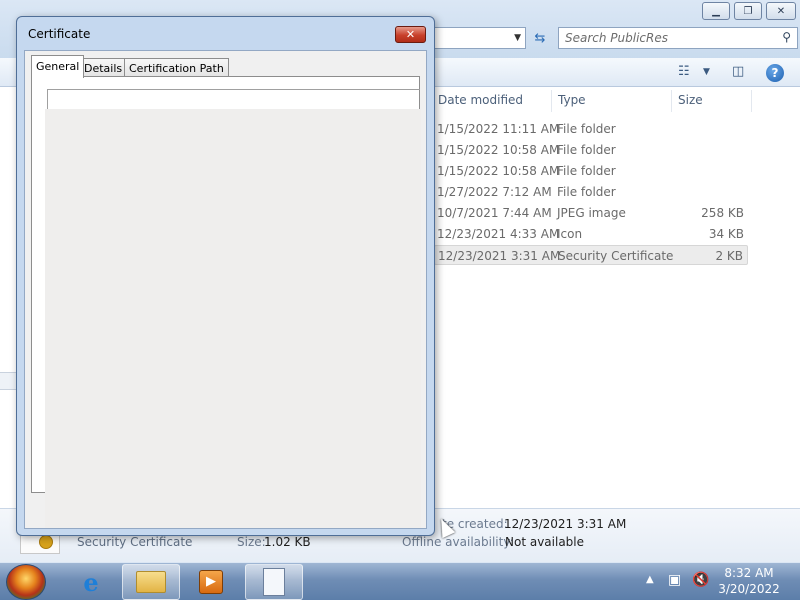 The width and height of the screenshot is (800, 600). I want to click on column-header-date-modified: Date modified, so click(493, 101).